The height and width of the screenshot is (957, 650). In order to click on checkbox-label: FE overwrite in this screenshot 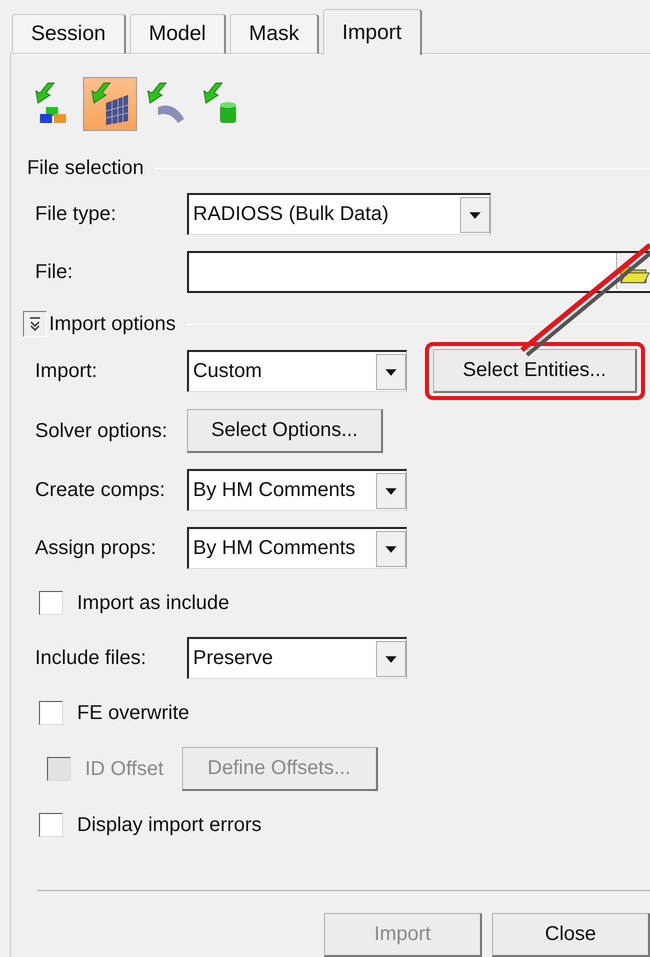, I will do `click(133, 713)`.